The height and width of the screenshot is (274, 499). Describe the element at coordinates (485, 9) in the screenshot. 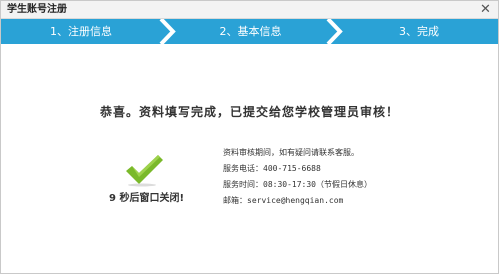

I see `close-icon: ✕` at that location.